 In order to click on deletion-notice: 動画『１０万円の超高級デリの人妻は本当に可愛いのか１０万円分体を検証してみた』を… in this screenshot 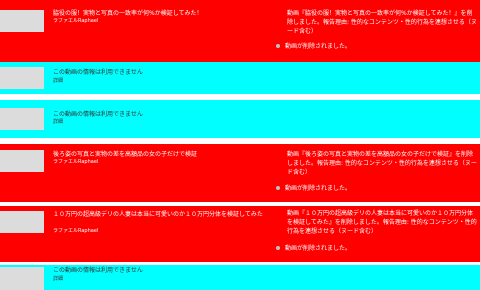, I will do `click(382, 222)`.